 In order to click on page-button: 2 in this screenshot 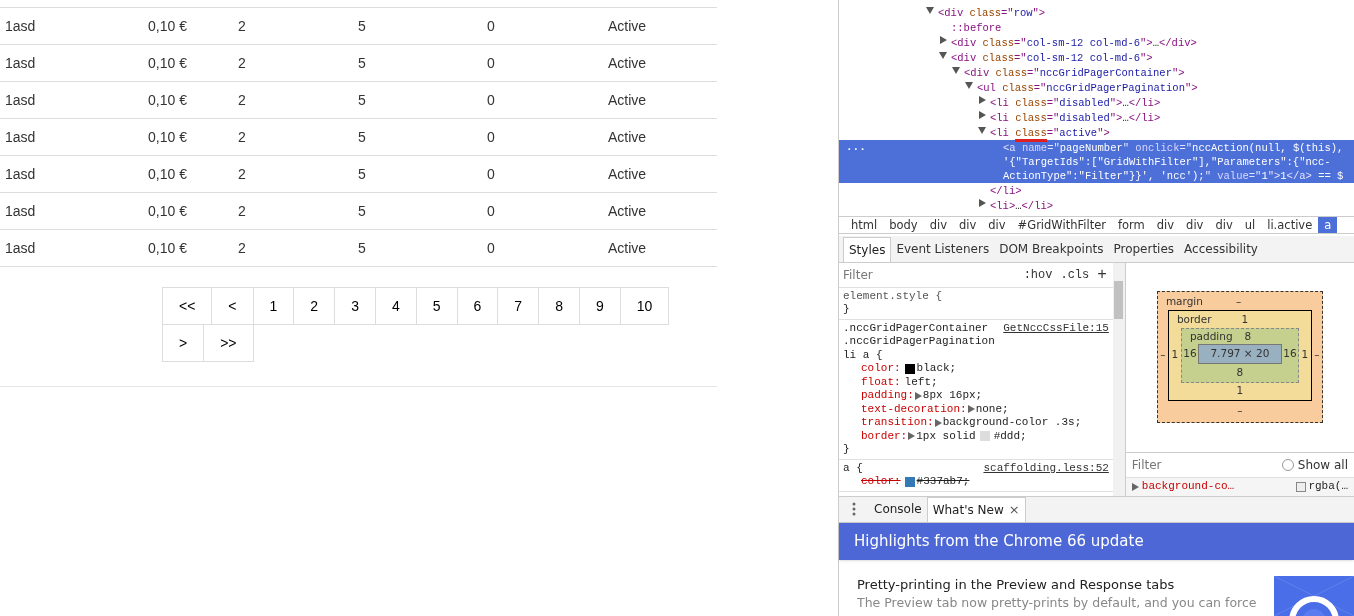, I will do `click(314, 306)`.